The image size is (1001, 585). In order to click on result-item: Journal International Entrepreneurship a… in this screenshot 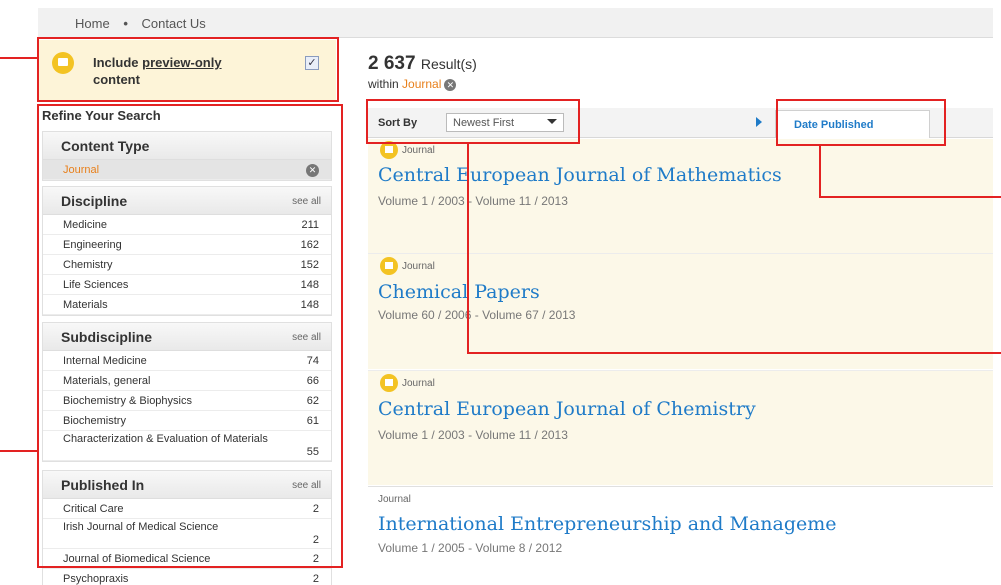, I will do `click(680, 535)`.